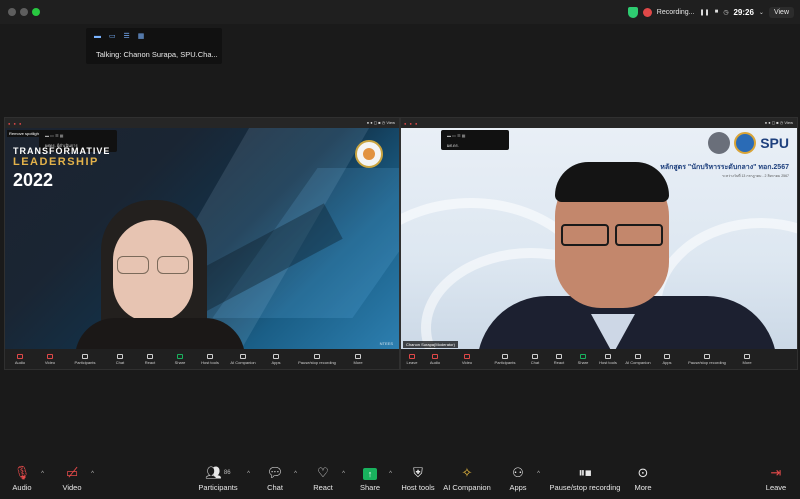 Image resolution: width=800 pixels, height=499 pixels. Describe the element at coordinates (475, 140) in the screenshot. I see `speaker-mini-popup: ▬ ▭ ☰ ▦ ผศ.ดร.` at that location.